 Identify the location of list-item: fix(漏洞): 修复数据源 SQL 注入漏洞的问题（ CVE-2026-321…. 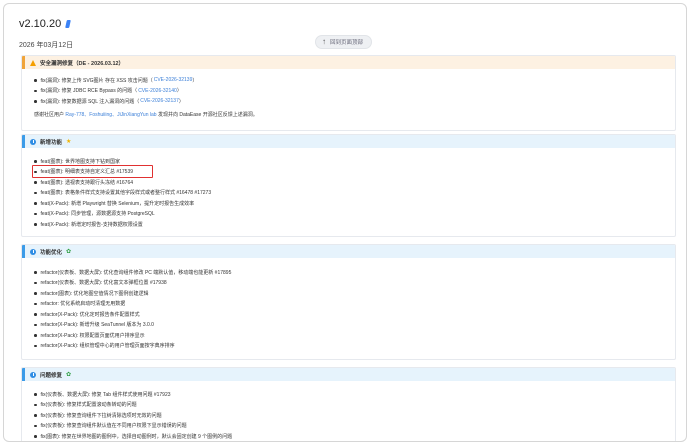
(349, 101).